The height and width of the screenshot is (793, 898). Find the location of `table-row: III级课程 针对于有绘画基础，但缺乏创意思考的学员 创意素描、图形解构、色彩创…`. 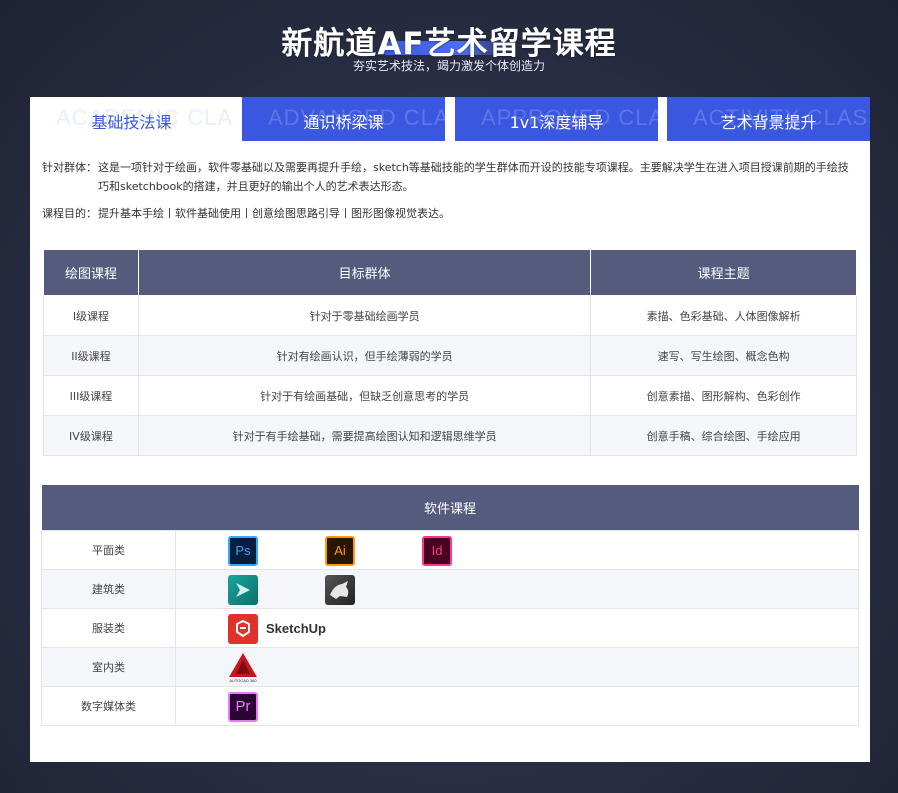

table-row: III级课程 针对于有绘画基础，但缺乏创意思考的学员 创意素描、图形解构、色彩创… is located at coordinates (450, 395).